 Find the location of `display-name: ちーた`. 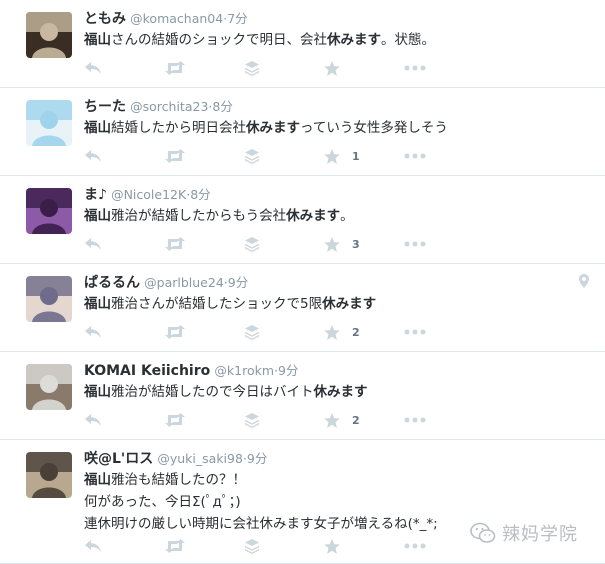

display-name: ちーた is located at coordinates (105, 107).